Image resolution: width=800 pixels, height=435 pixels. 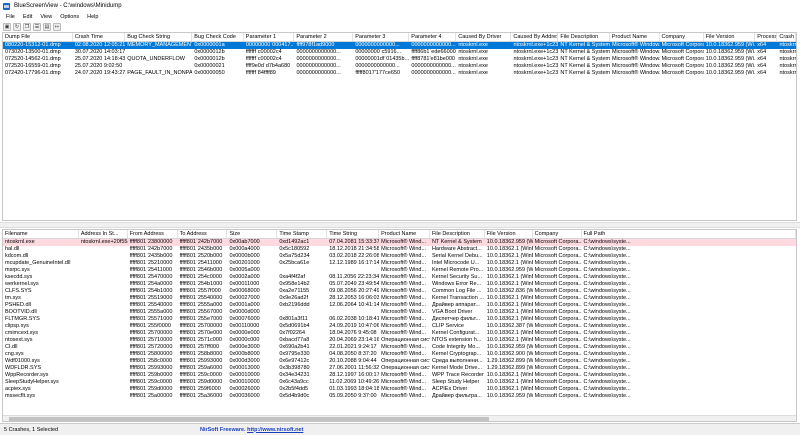 I want to click on table-cell: 0x000b8000, so click(x=244, y=354).